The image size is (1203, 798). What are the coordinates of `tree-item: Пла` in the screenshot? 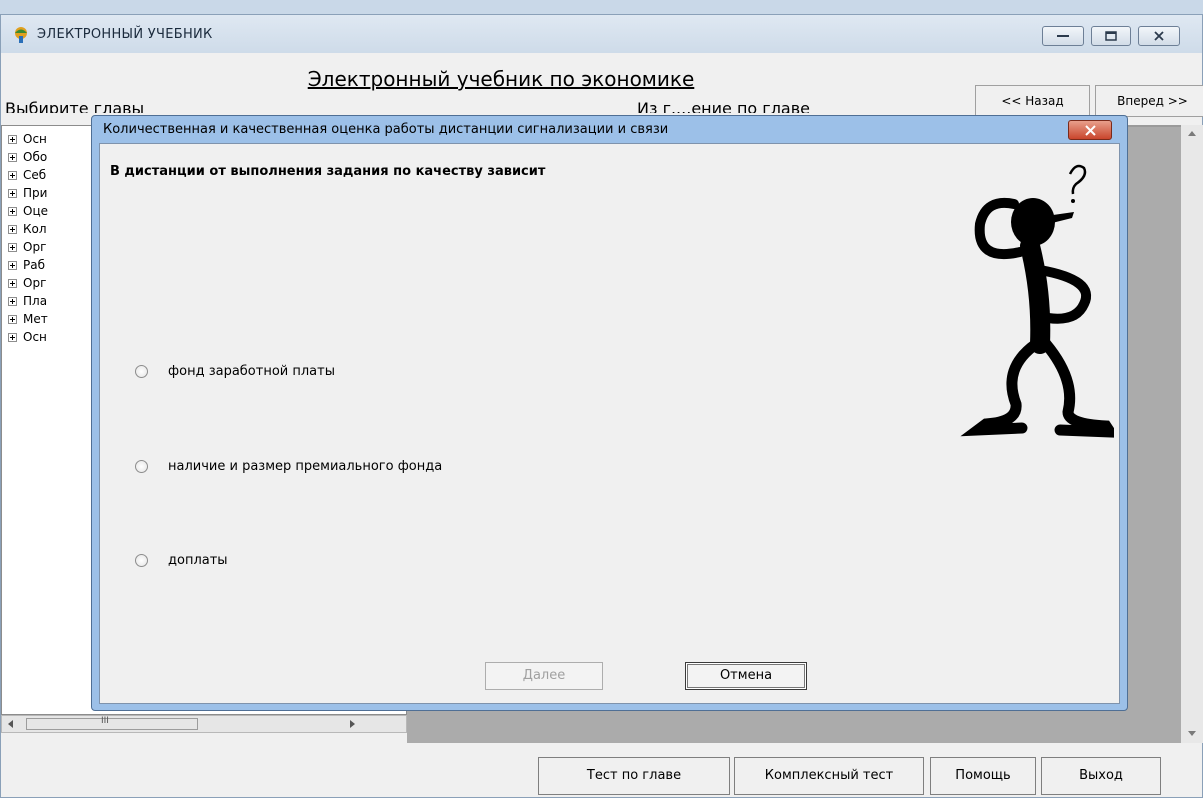 It's located at (27, 303).